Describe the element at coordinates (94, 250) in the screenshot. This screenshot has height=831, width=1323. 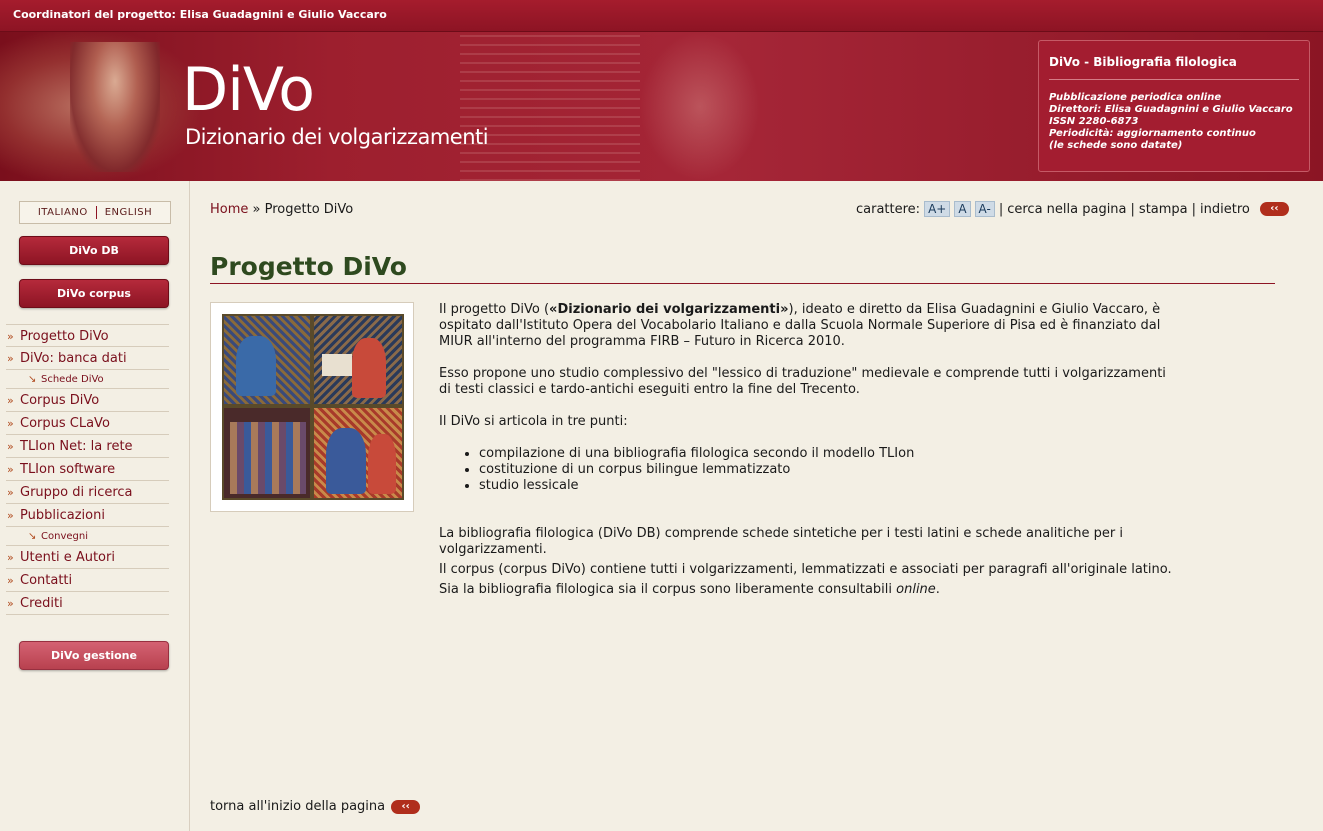
I see `divo-db-button: DiVo DB` at that location.